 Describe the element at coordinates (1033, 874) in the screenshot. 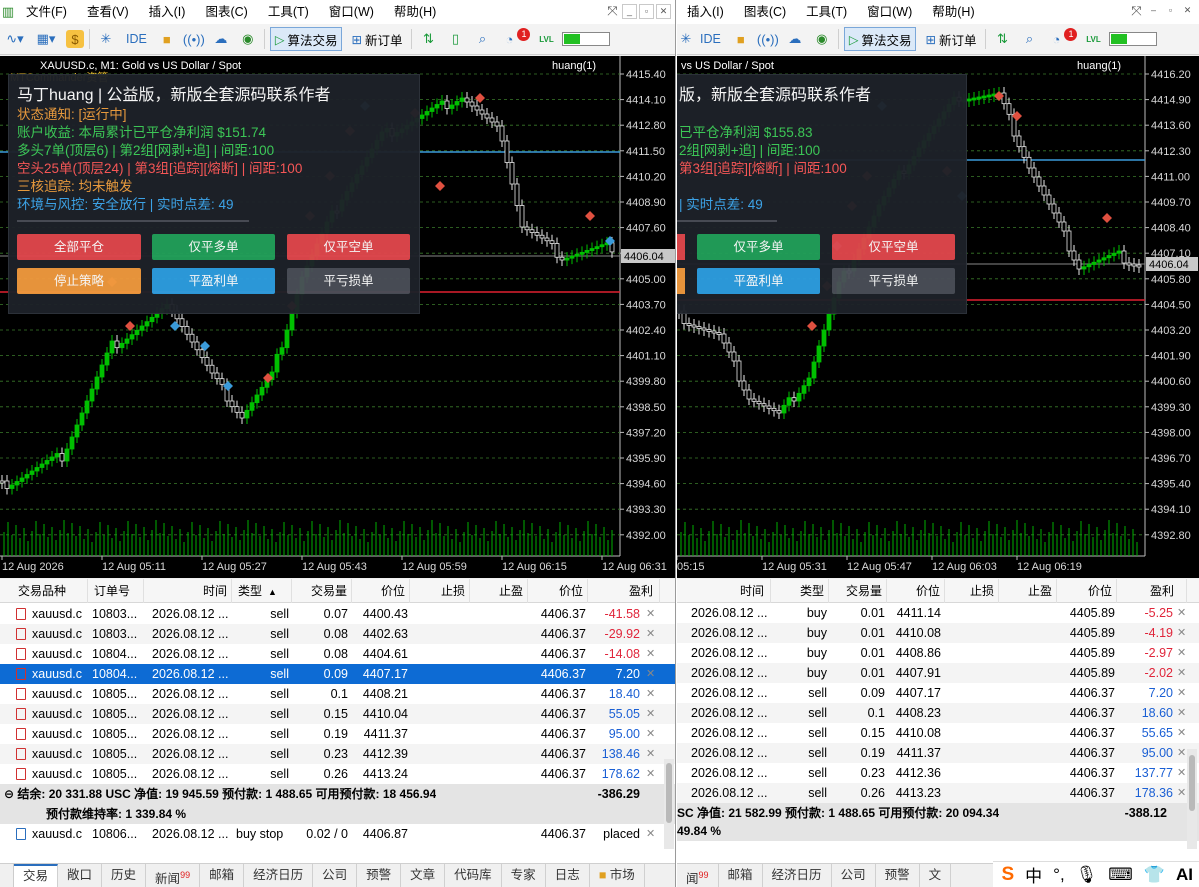

I see `ime-language-toggle: 中` at that location.